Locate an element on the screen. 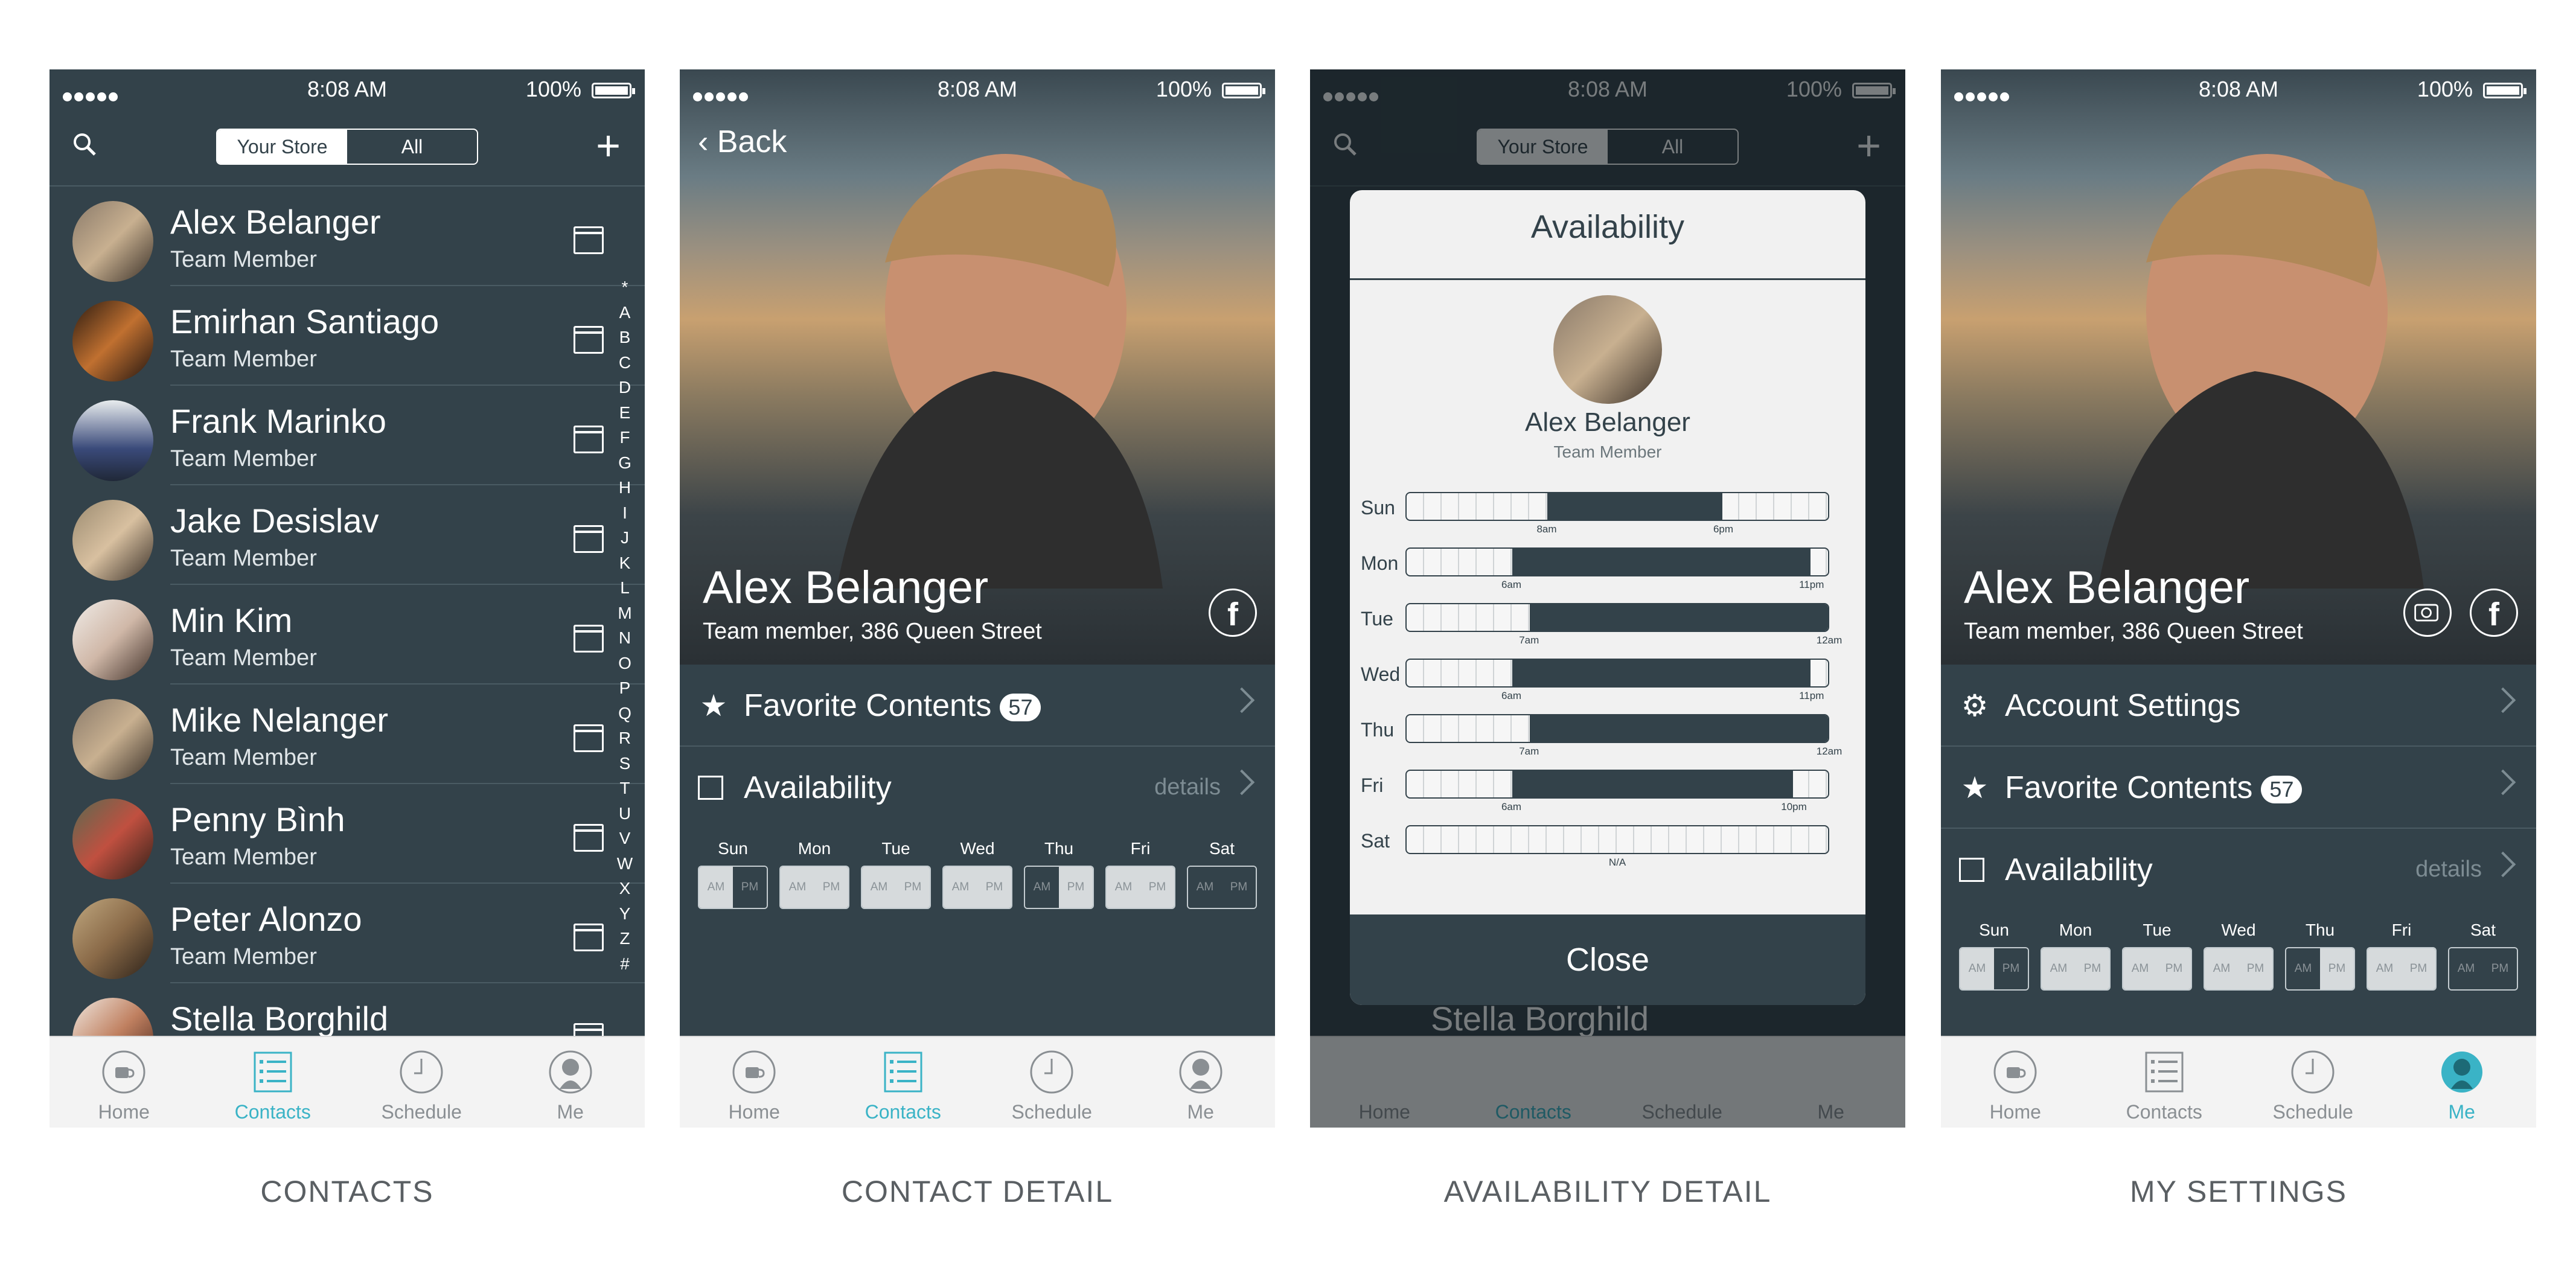  alphabet-letter: K is located at coordinates (625, 564).